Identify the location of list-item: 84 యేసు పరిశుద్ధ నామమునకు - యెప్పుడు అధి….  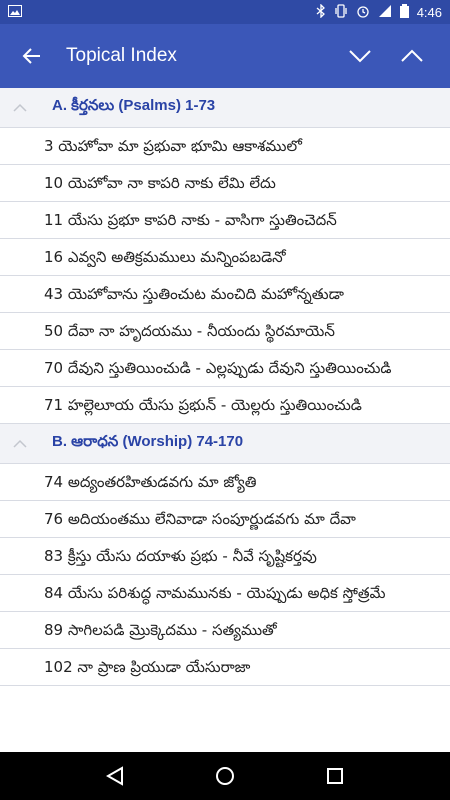
(225, 593).